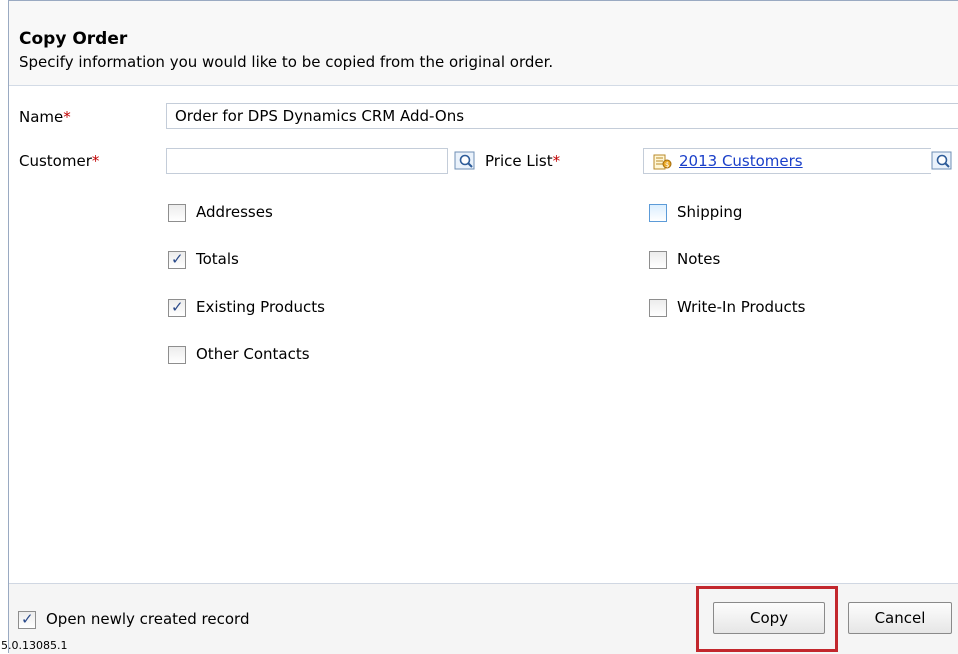  Describe the element at coordinates (41, 117) in the screenshot. I see `name-label-text: Name` at that location.